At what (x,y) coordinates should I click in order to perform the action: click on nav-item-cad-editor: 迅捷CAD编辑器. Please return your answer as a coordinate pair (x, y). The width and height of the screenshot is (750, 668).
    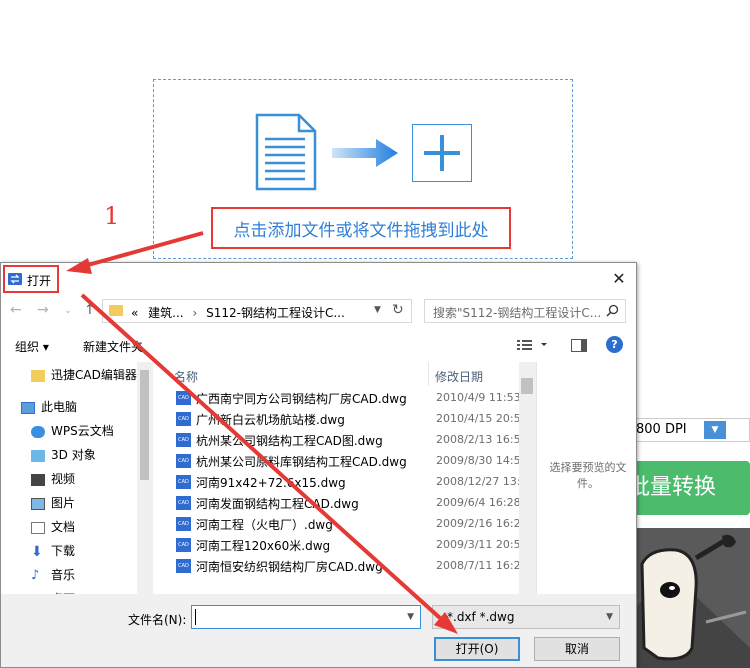
    Looking at the image, I should click on (84, 375).